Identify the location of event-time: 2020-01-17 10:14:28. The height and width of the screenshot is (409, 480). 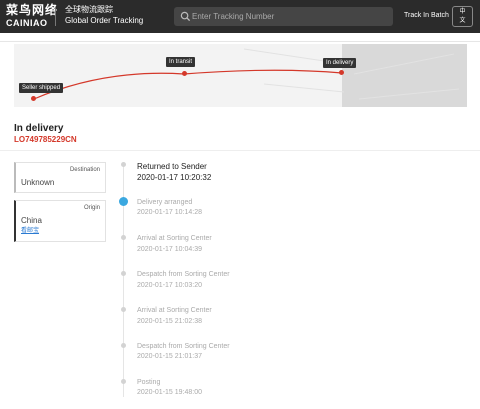
(169, 212).